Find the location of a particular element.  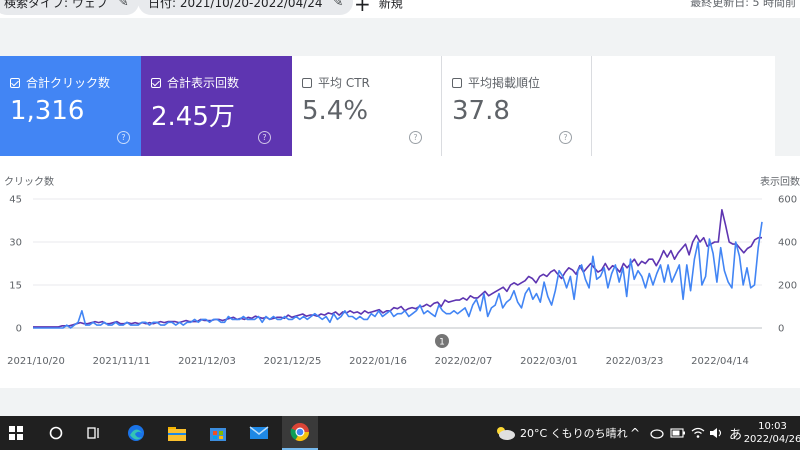

metric-average-ctr: 平均 CTR 5.4% ? is located at coordinates (367, 106).